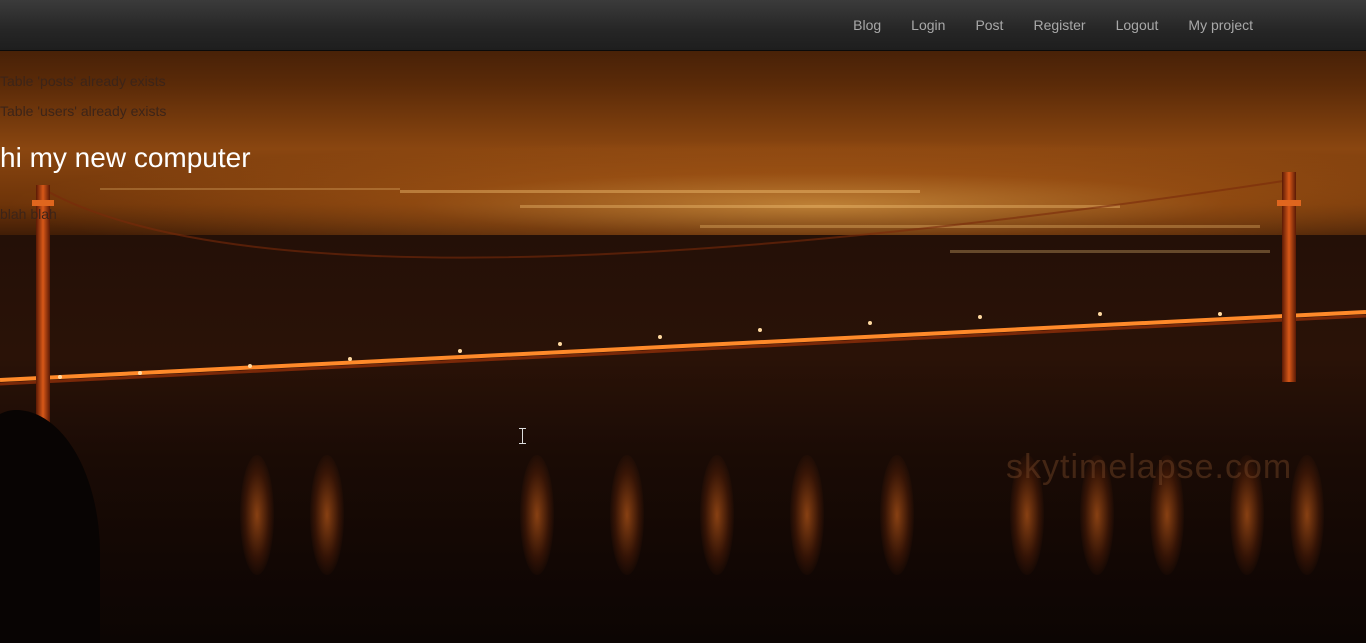 The width and height of the screenshot is (1366, 643). I want to click on watermark-text: skytimelapse.com, so click(1149, 467).